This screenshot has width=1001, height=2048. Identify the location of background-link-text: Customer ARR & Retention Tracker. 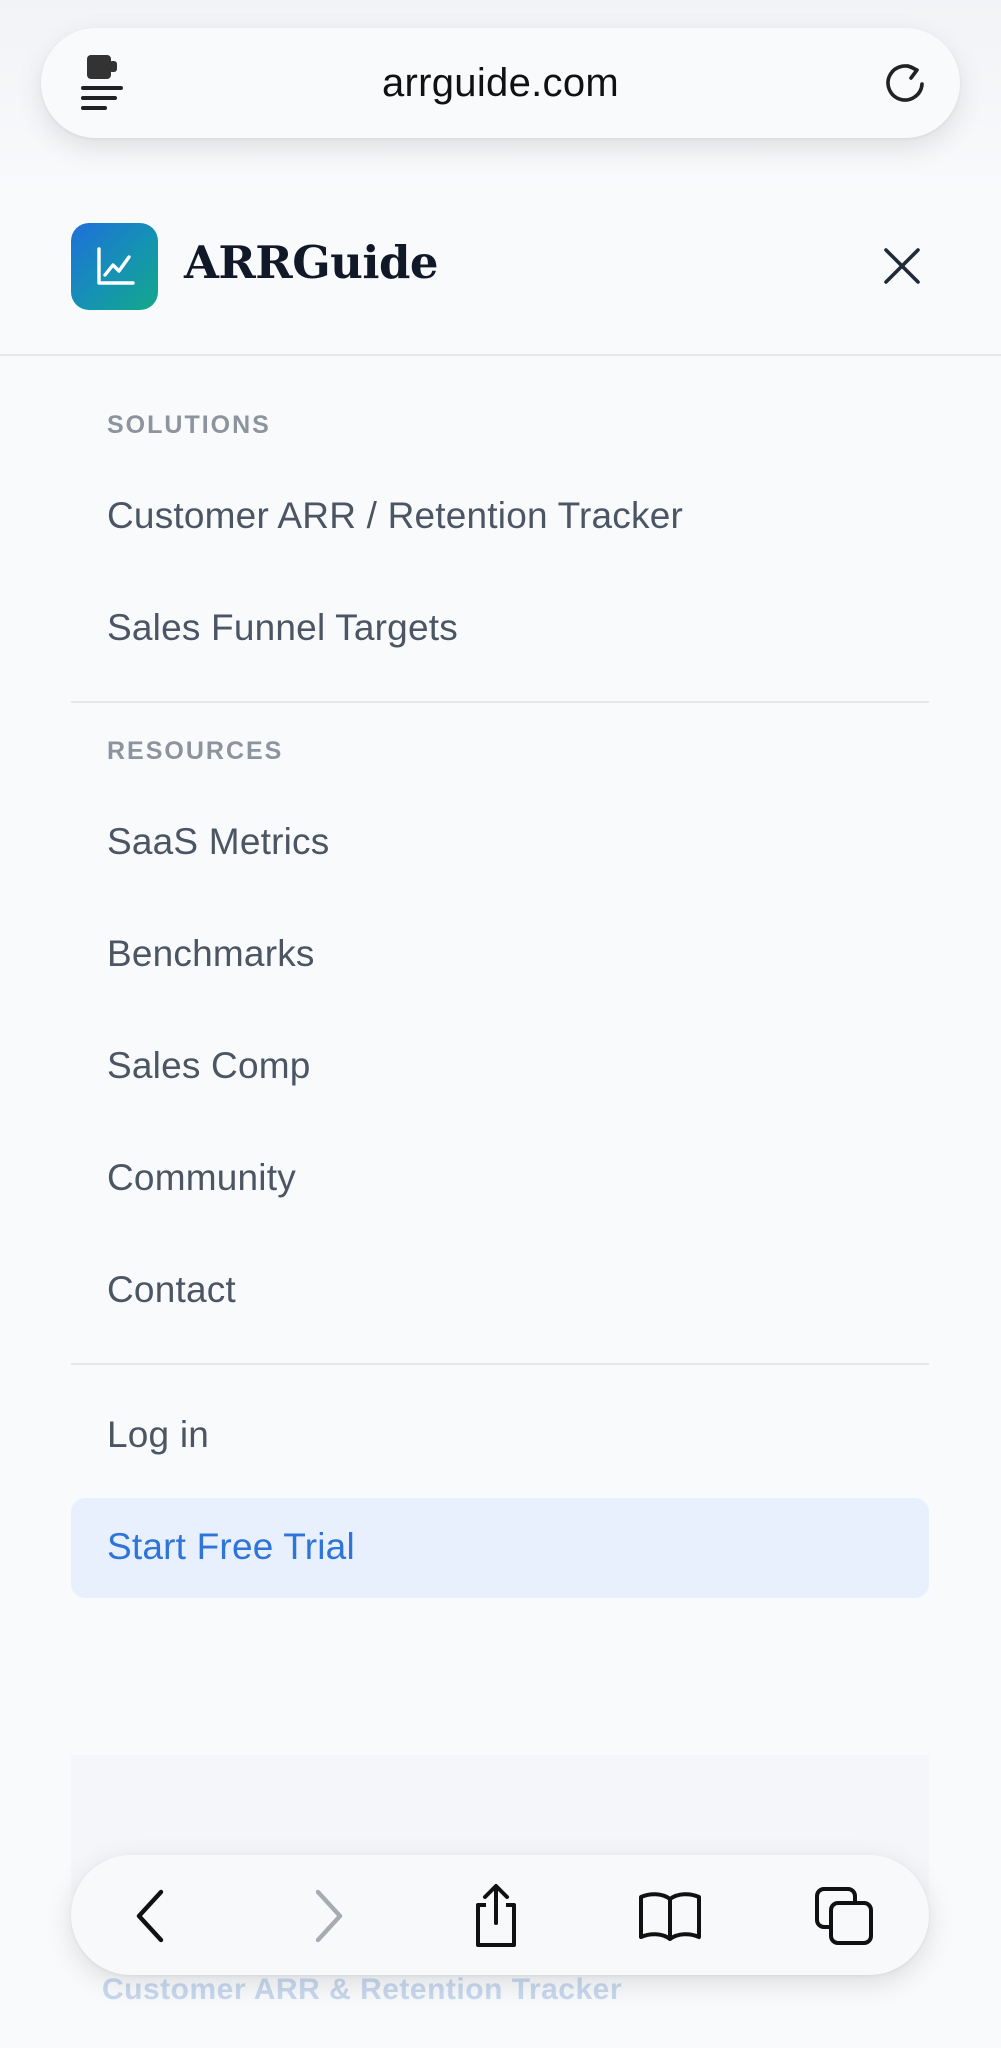
(362, 1989).